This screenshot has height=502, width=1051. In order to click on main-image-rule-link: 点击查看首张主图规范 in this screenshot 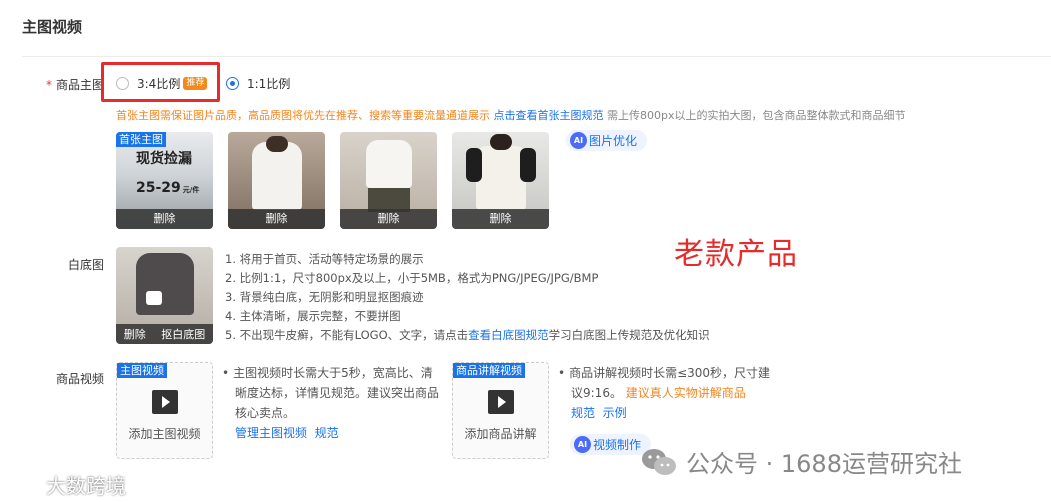, I will do `click(549, 115)`.